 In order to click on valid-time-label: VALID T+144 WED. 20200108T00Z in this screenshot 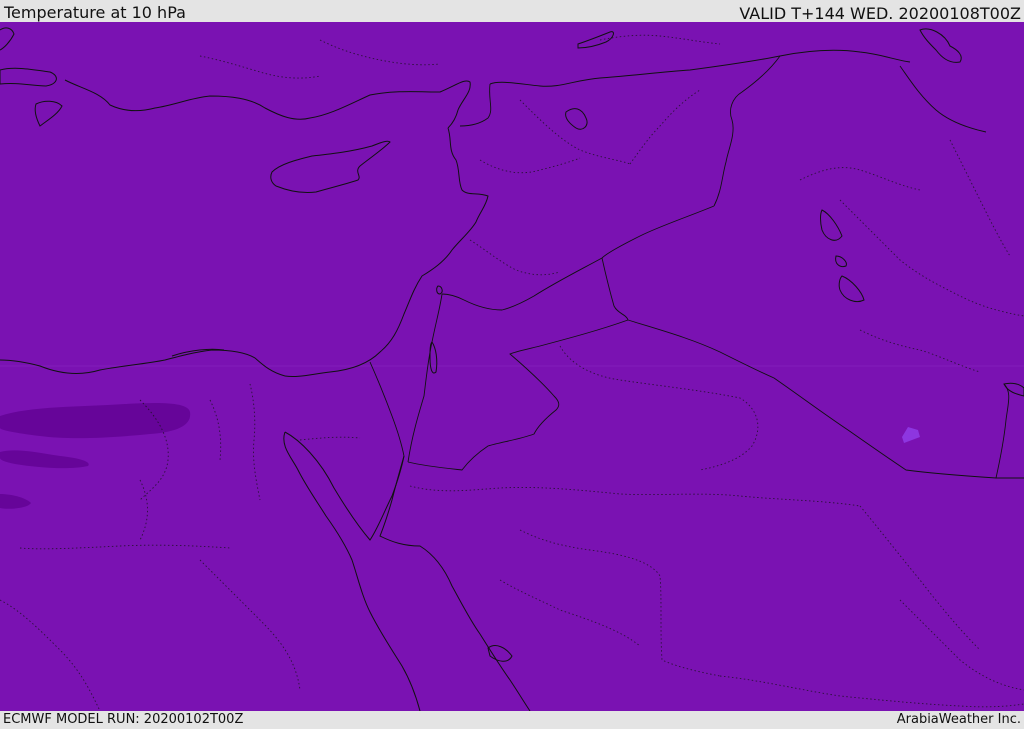, I will do `click(880, 13)`.